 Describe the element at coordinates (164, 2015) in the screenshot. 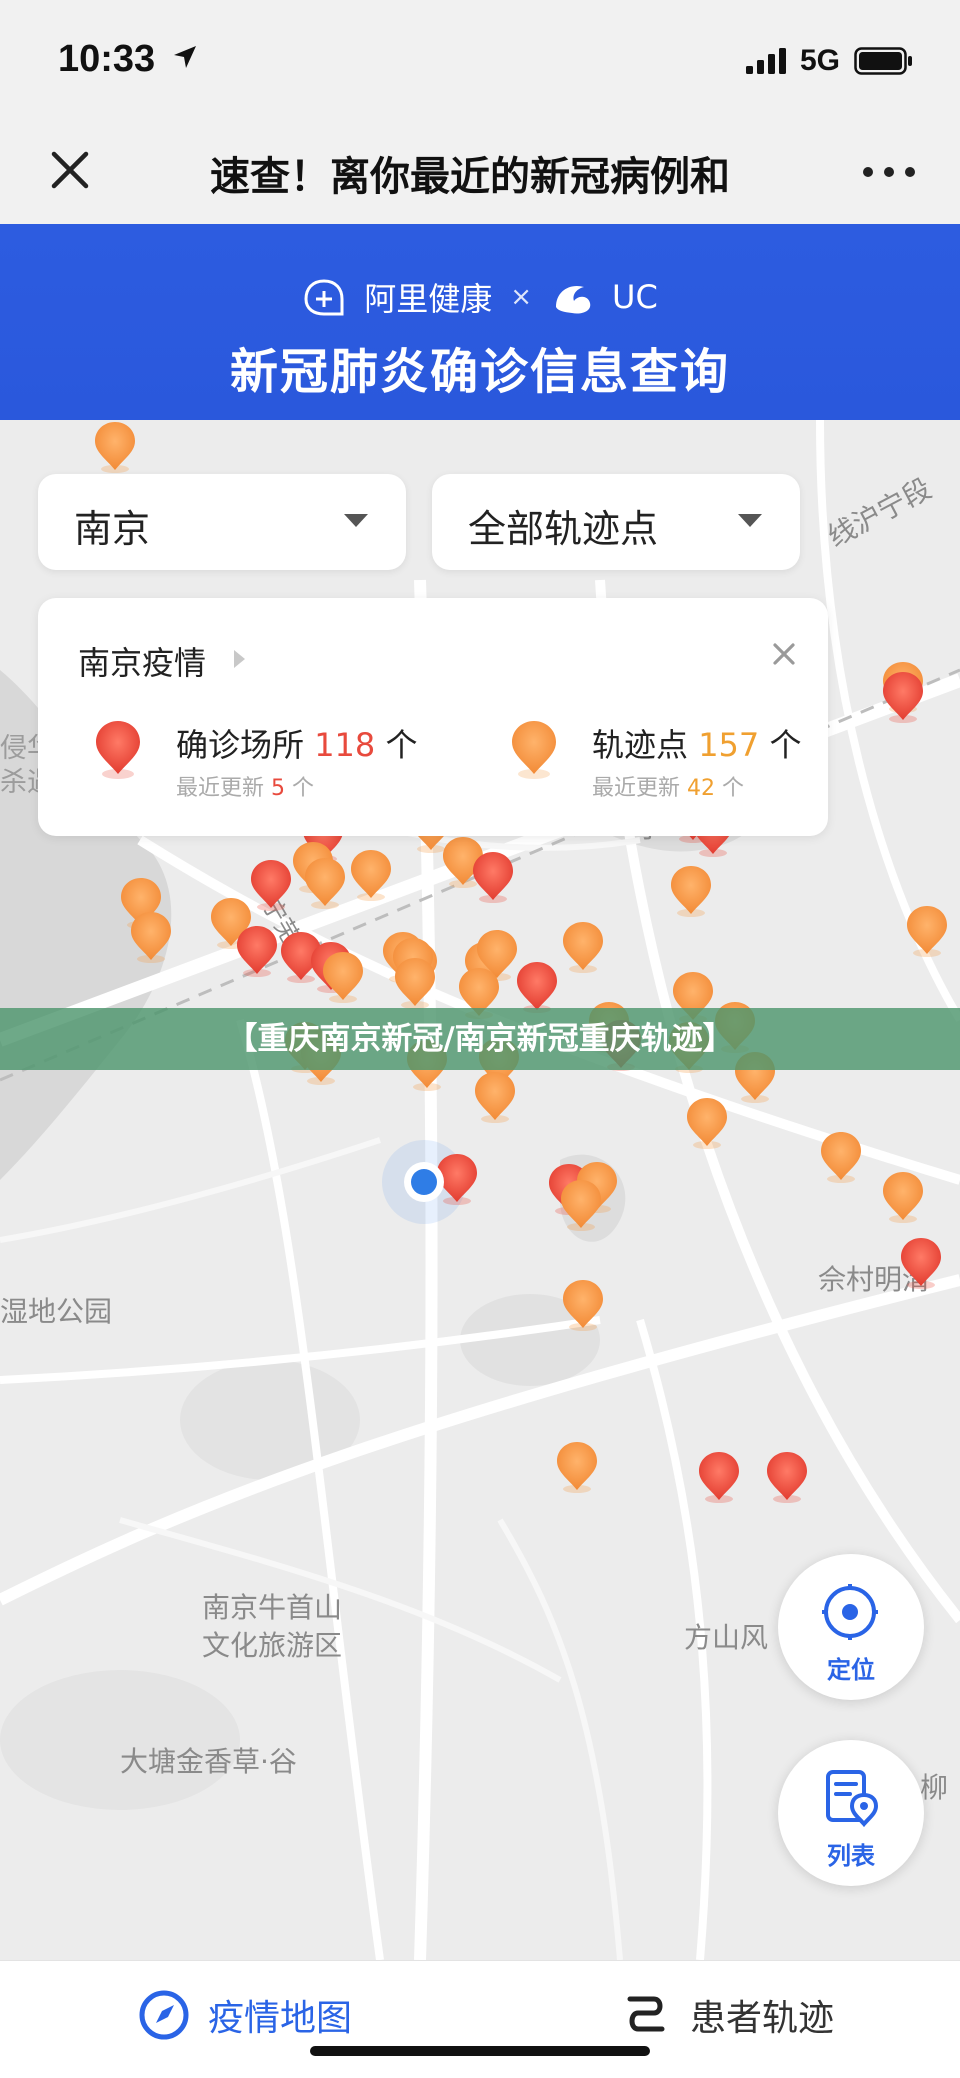

I see `compass-icon` at that location.